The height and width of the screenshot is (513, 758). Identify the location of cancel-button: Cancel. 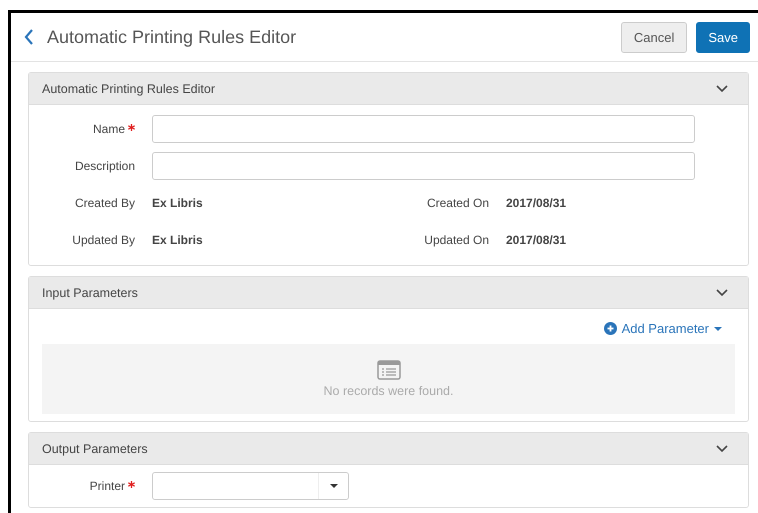
(654, 37).